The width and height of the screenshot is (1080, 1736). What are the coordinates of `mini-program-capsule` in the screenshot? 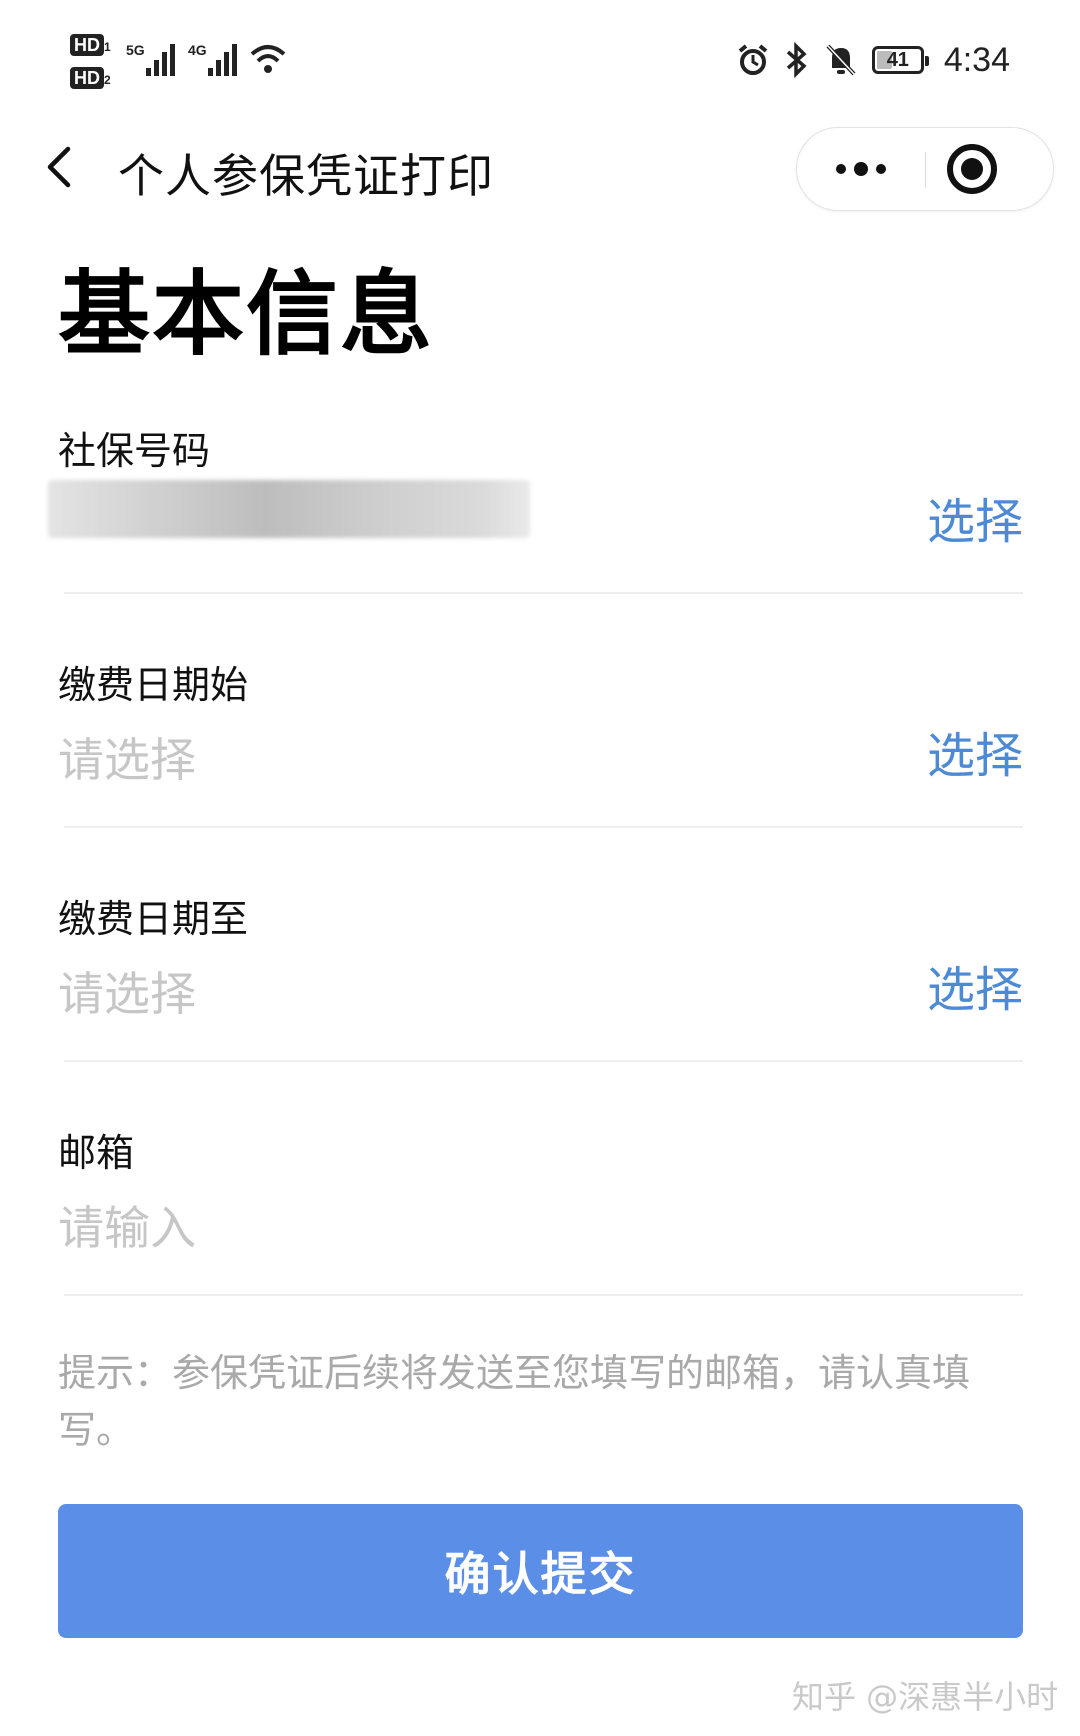 It's located at (925, 169).